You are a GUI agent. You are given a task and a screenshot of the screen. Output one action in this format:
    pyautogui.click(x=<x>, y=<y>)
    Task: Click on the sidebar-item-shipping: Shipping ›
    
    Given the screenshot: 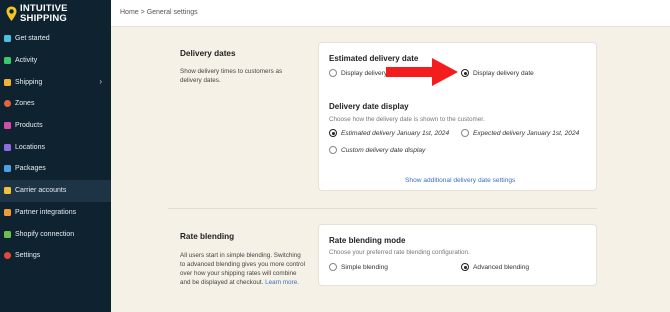 What is the action you would take?
    pyautogui.click(x=55, y=82)
    